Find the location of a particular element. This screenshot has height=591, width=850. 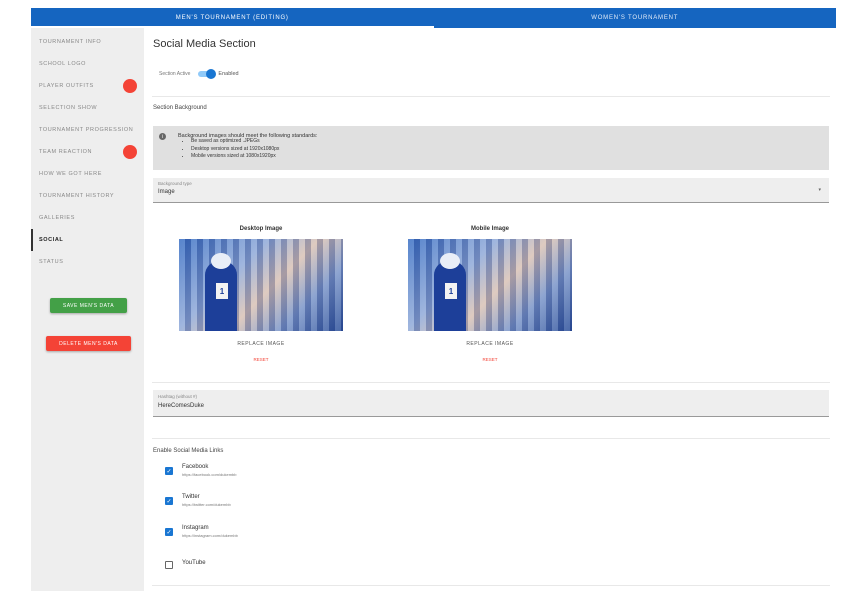

hashtag-value: HereComesDuke is located at coordinates (181, 406).